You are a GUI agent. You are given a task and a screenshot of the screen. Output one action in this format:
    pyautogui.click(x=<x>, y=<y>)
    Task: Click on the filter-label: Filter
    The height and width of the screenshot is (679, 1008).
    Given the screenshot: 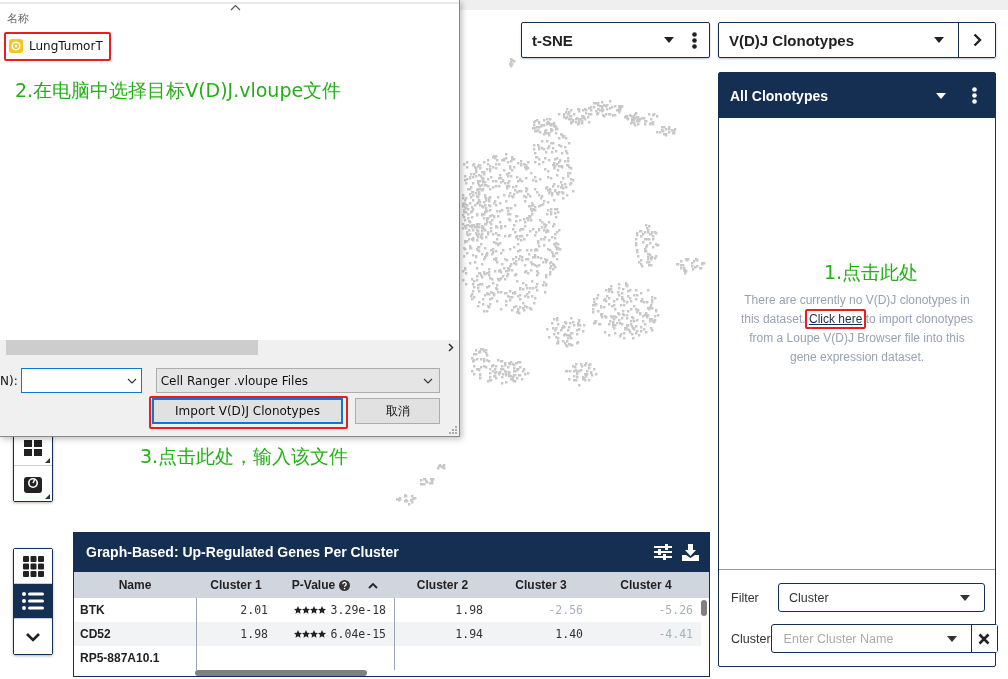 What is the action you would take?
    pyautogui.click(x=745, y=597)
    